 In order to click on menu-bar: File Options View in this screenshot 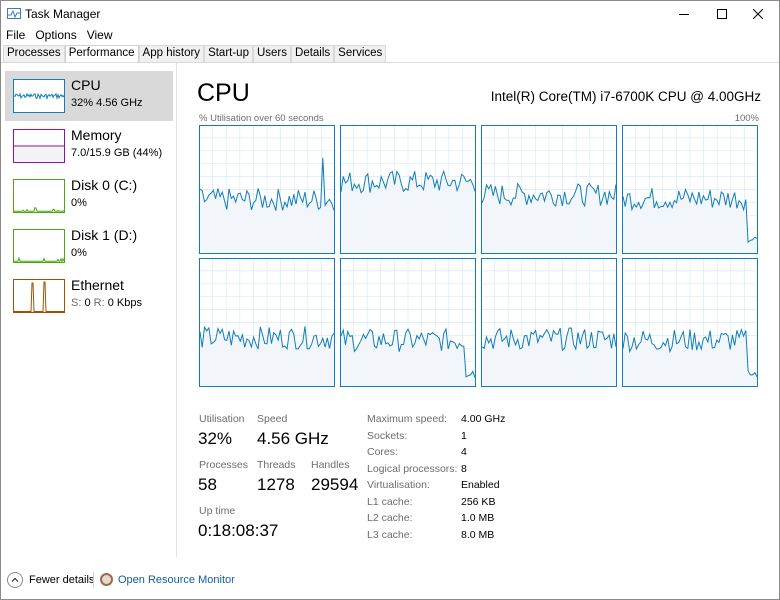, I will do `click(59, 36)`.